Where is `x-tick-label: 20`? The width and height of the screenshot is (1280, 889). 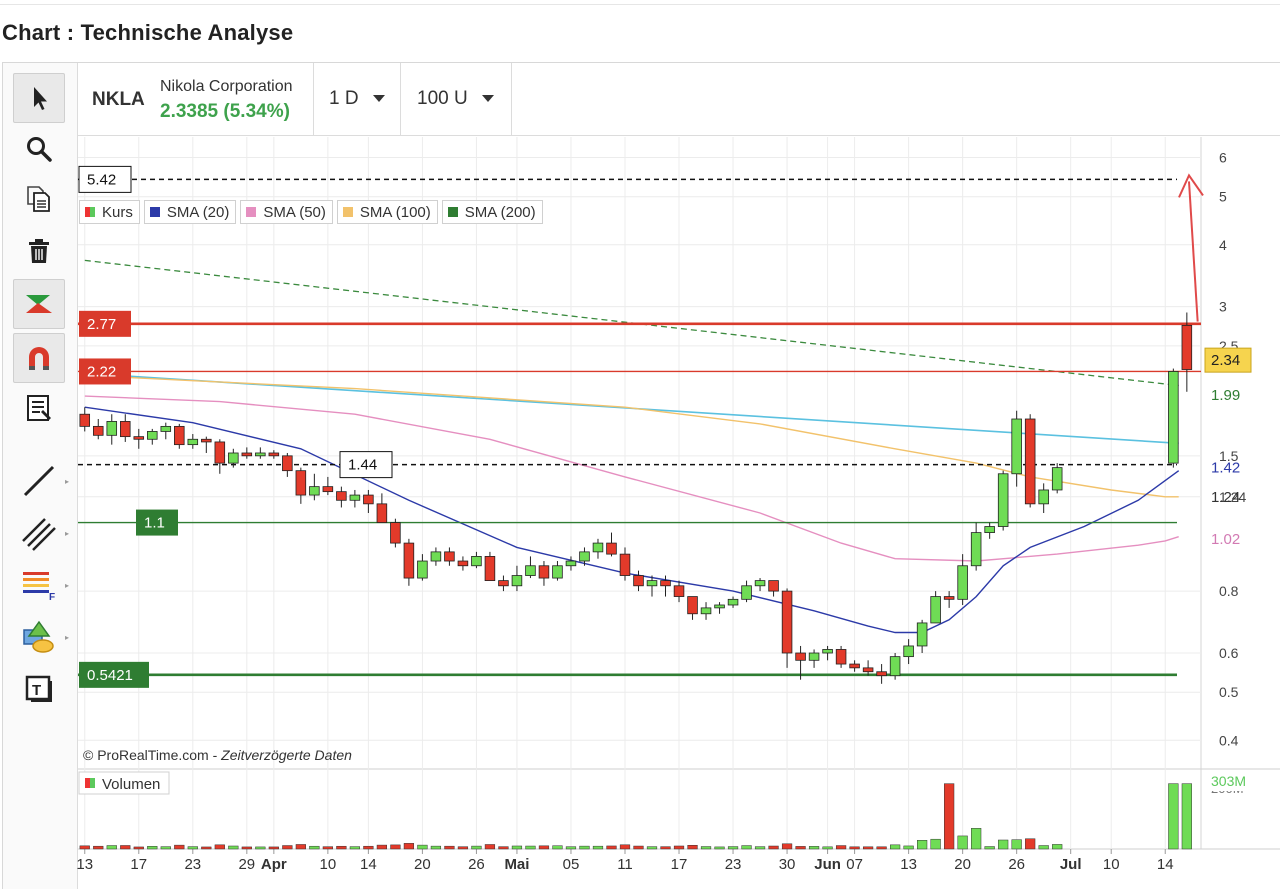
x-tick-label: 20 is located at coordinates (422, 864).